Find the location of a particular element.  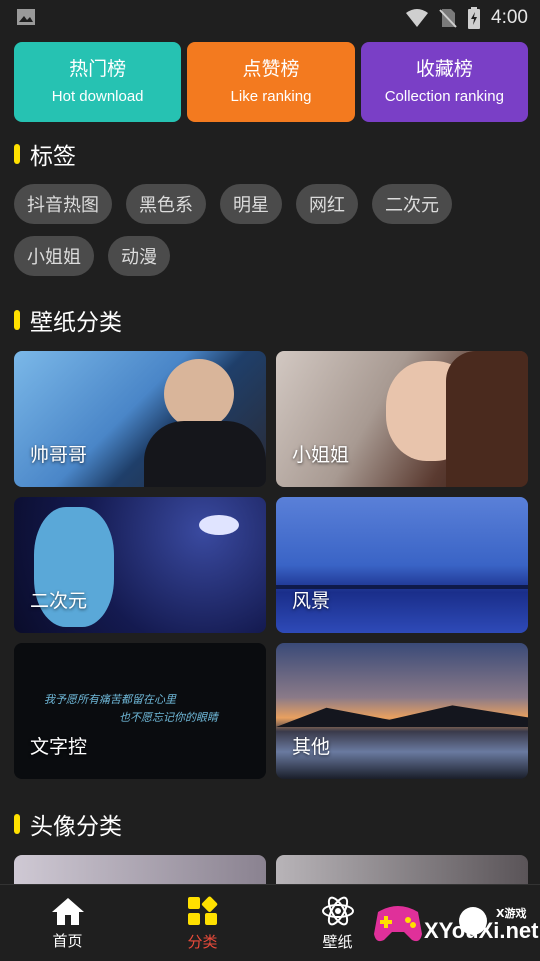

battery-icon is located at coordinates (474, 18).